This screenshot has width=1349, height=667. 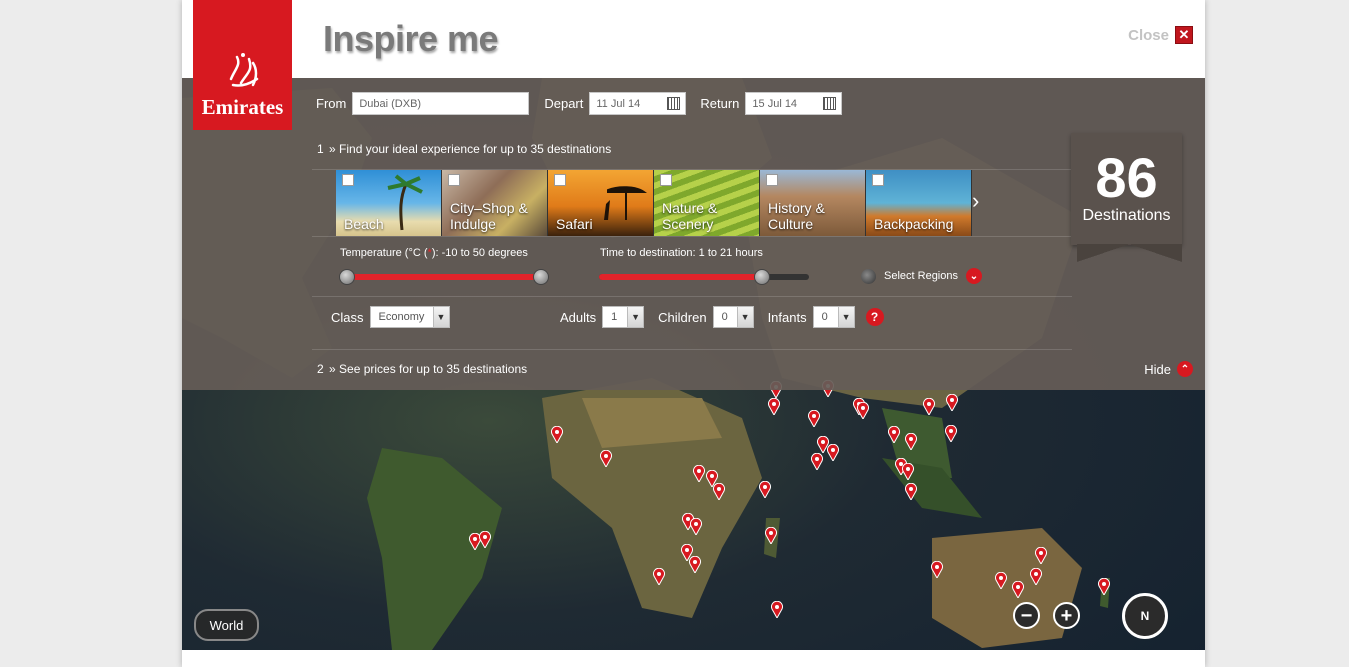 I want to click on destinations-count: 86, so click(x=1126, y=177).